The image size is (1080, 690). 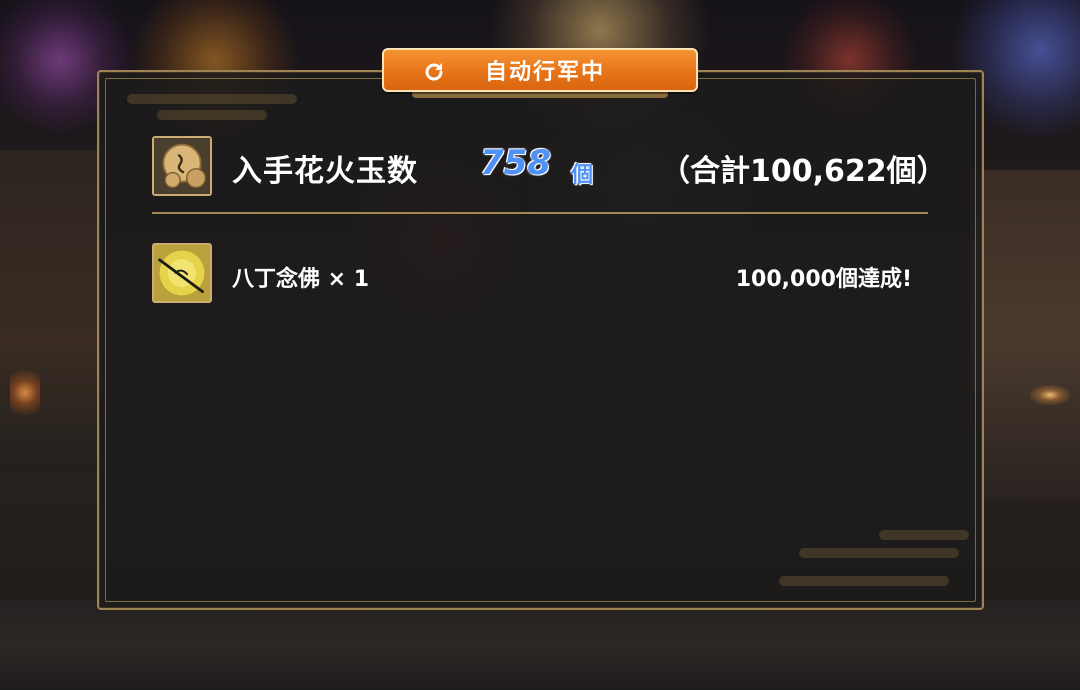 I want to click on auto-march-status-banner: 自动行军中, so click(x=540, y=70).